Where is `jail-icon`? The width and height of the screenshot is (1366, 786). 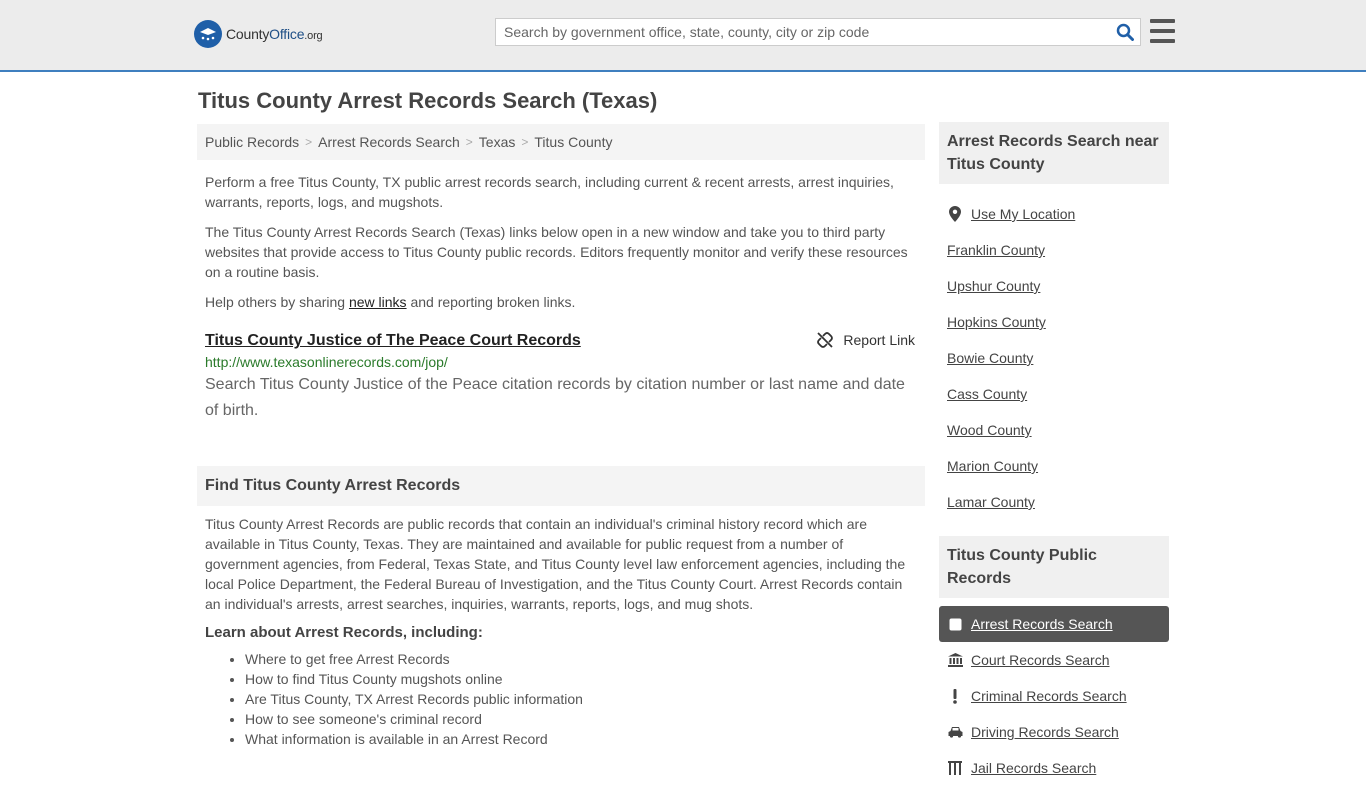 jail-icon is located at coordinates (955, 768).